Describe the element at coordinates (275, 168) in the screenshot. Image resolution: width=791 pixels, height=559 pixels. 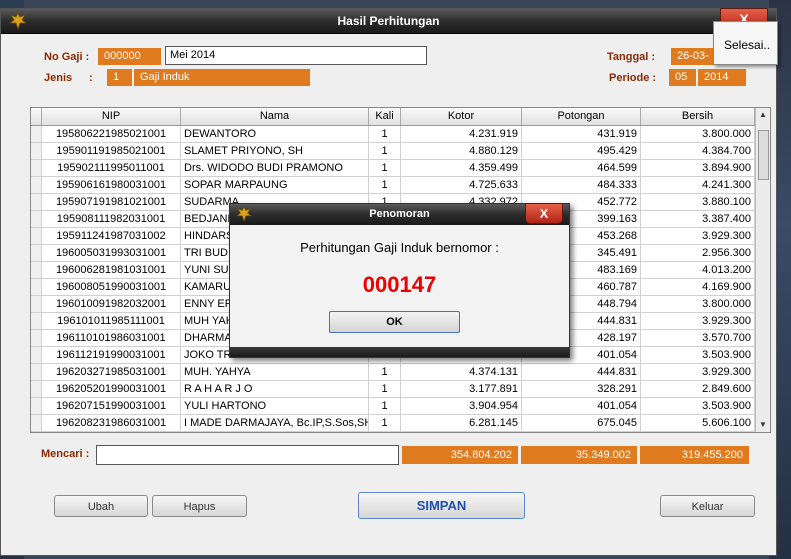
I see `cell-nama: Drs. WIDODO BUDI PRAMONO` at that location.